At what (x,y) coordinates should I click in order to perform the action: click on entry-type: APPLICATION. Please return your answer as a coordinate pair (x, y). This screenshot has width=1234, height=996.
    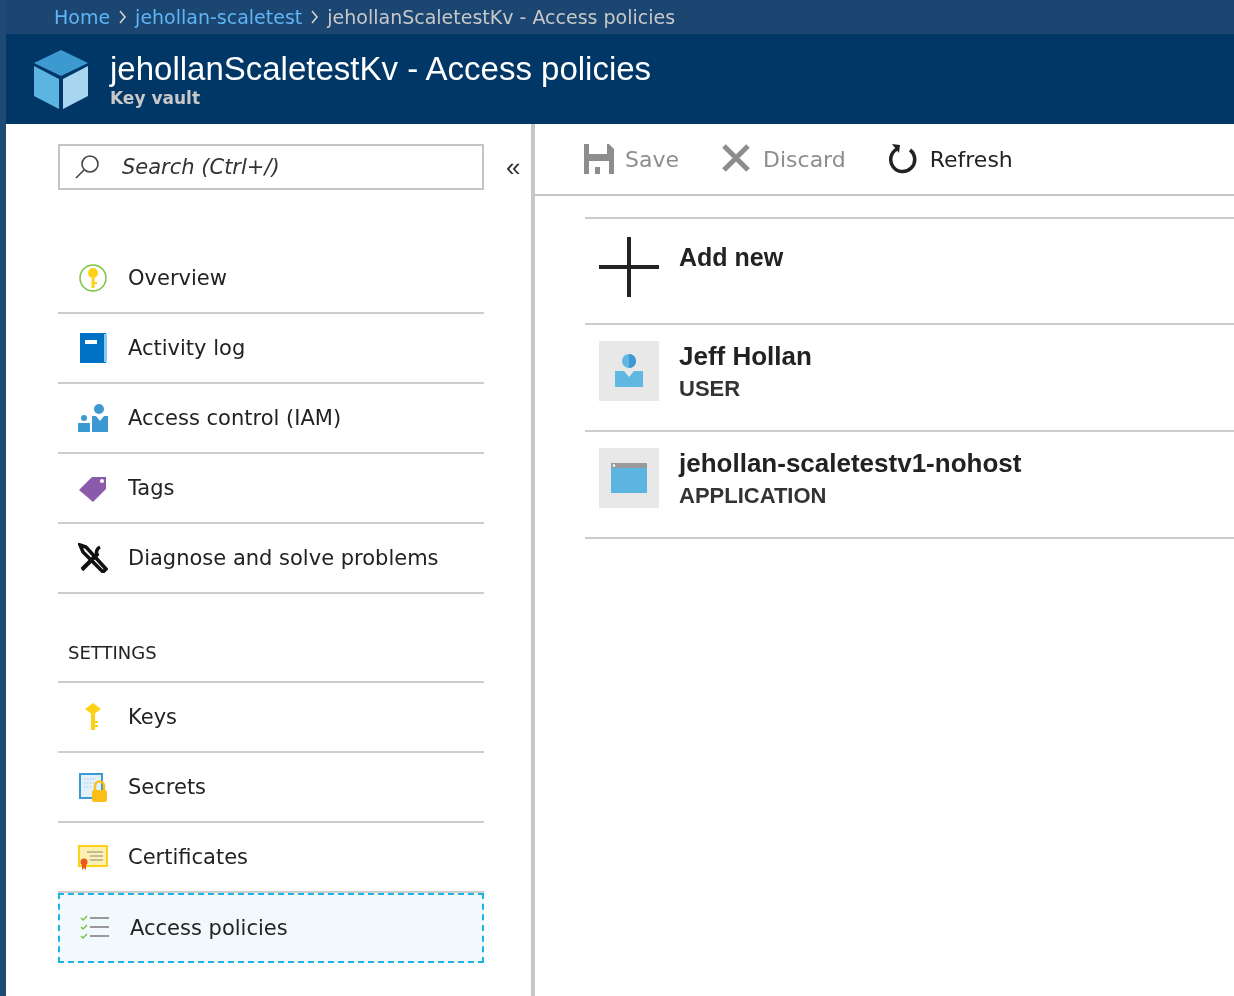
    Looking at the image, I should click on (753, 496).